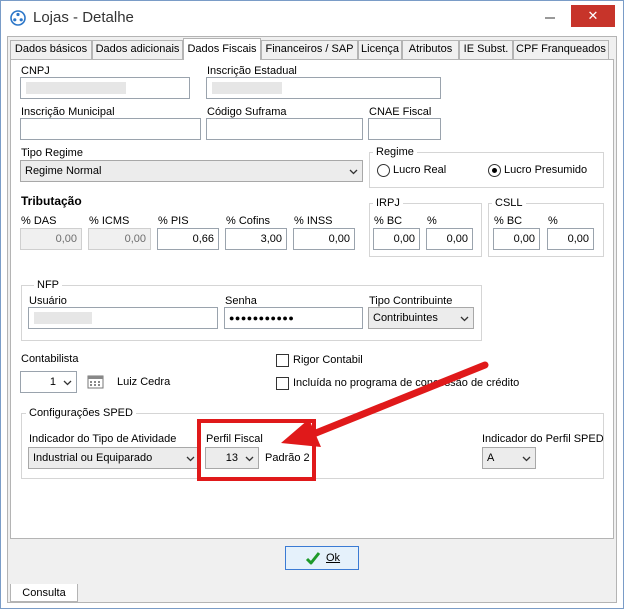 This screenshot has width=624, height=609. I want to click on tributacao-title: Tributação, so click(51, 201).